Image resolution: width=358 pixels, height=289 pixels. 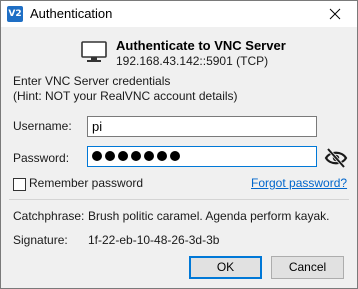 What do you see at coordinates (154, 240) in the screenshot?
I see `signature-value: 1f-22-eb-10-48-26-3d-3b` at bounding box center [154, 240].